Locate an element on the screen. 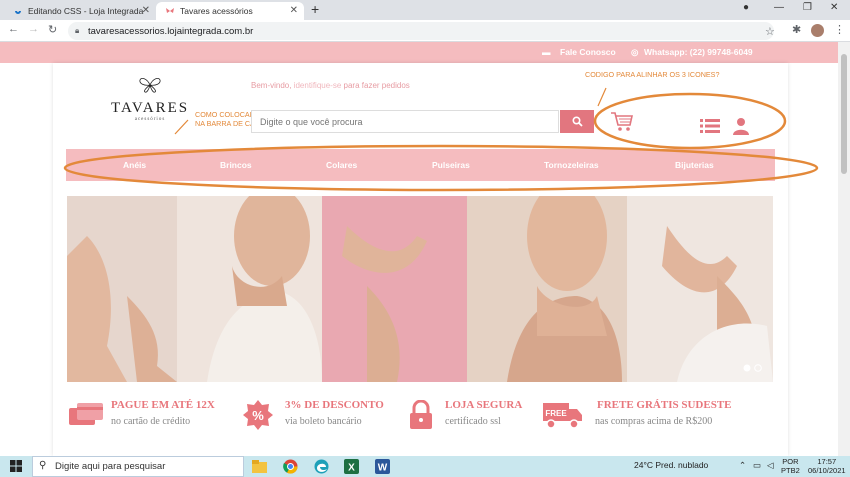  identify-link: identifique-se is located at coordinates (318, 85).